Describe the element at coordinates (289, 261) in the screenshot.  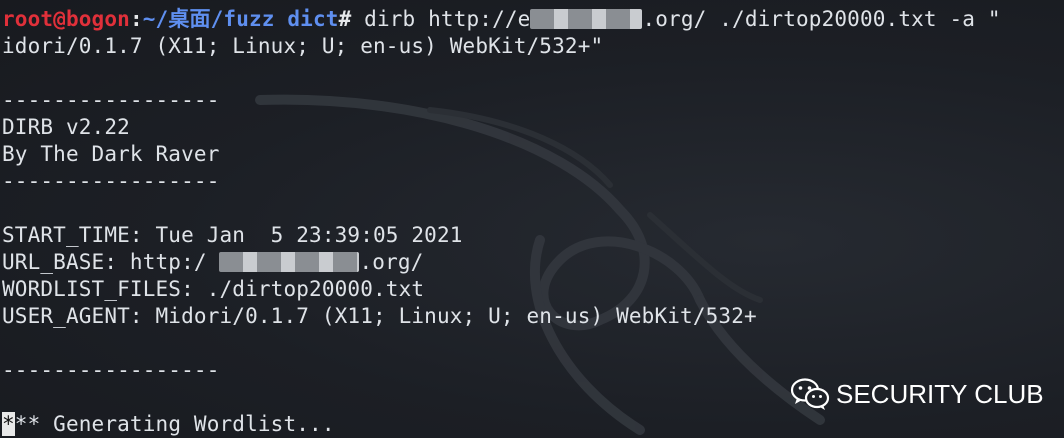
I see `redacted-url` at that location.